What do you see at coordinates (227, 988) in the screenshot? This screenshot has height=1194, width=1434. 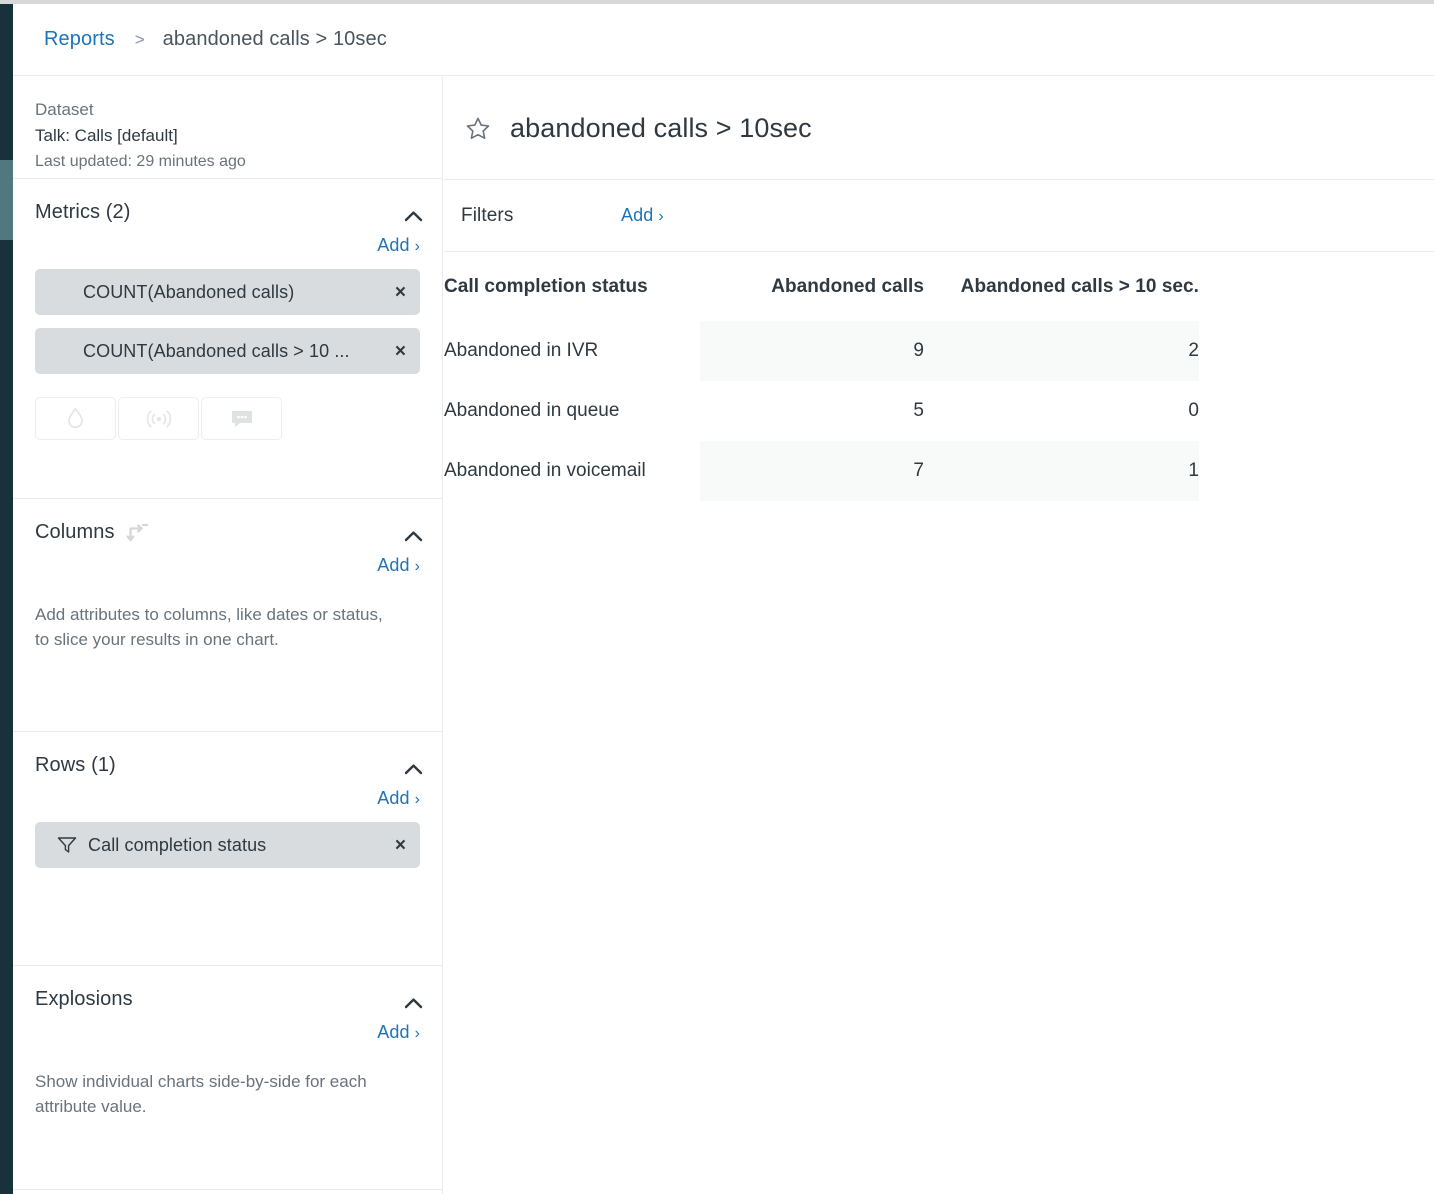 I see `section-explosions-header: Explosions` at bounding box center [227, 988].